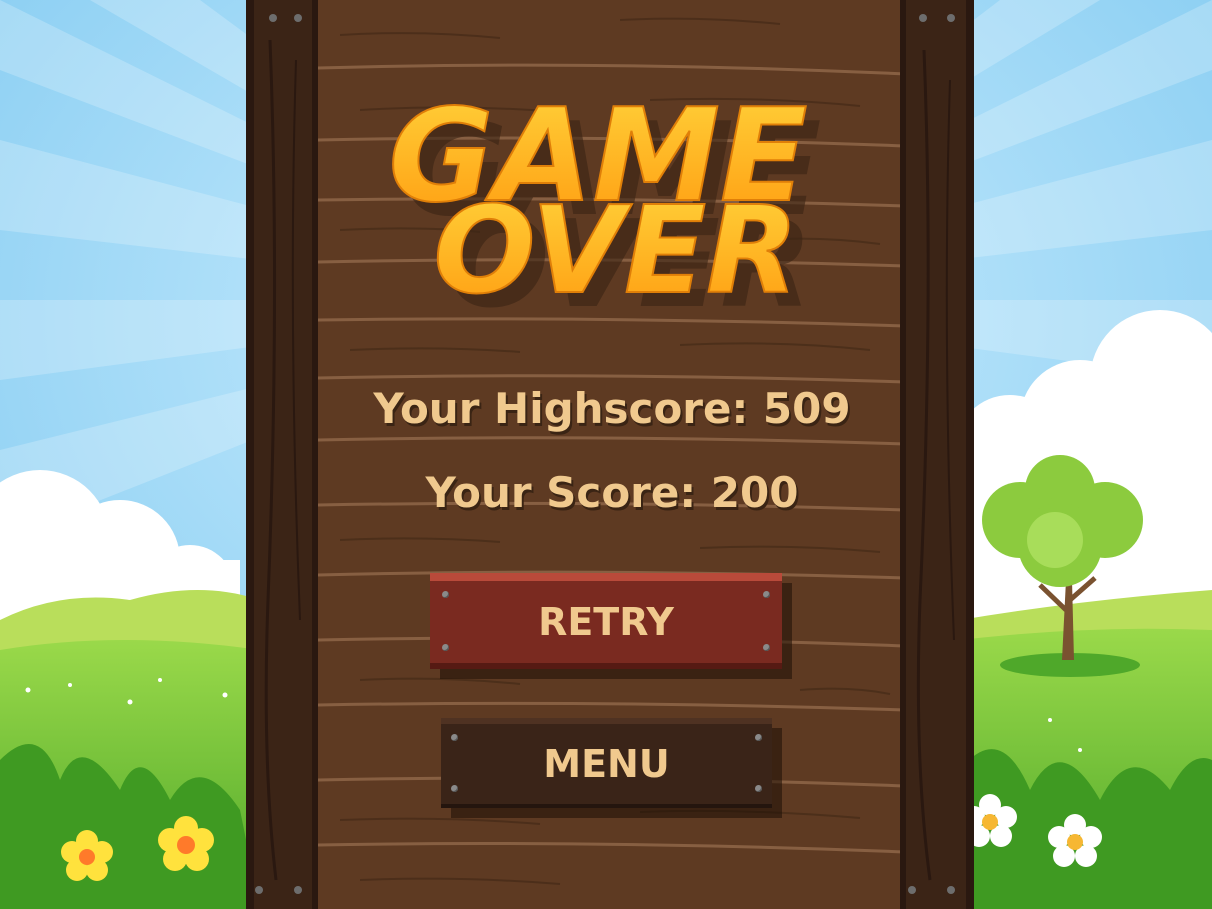 This screenshot has height=909, width=1212. I want to click on title-line2: OVER, so click(616, 251).